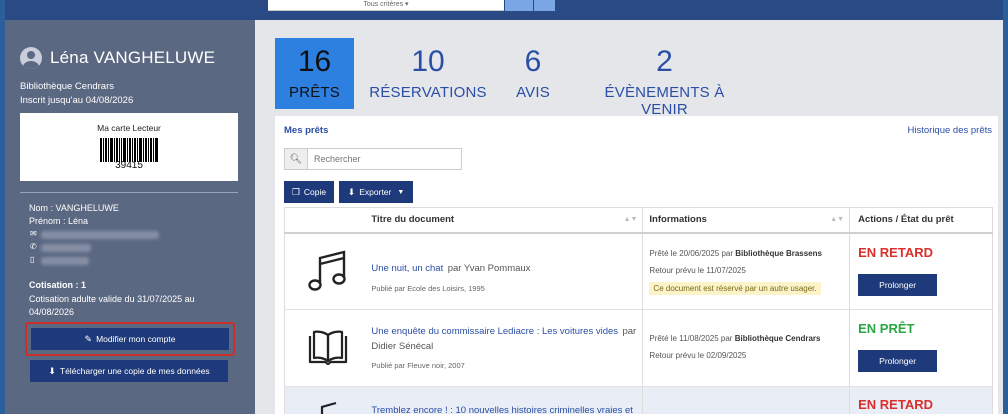 The image size is (1008, 414). I want to click on header-actions-label: Actions / État du prêt, so click(906, 220).